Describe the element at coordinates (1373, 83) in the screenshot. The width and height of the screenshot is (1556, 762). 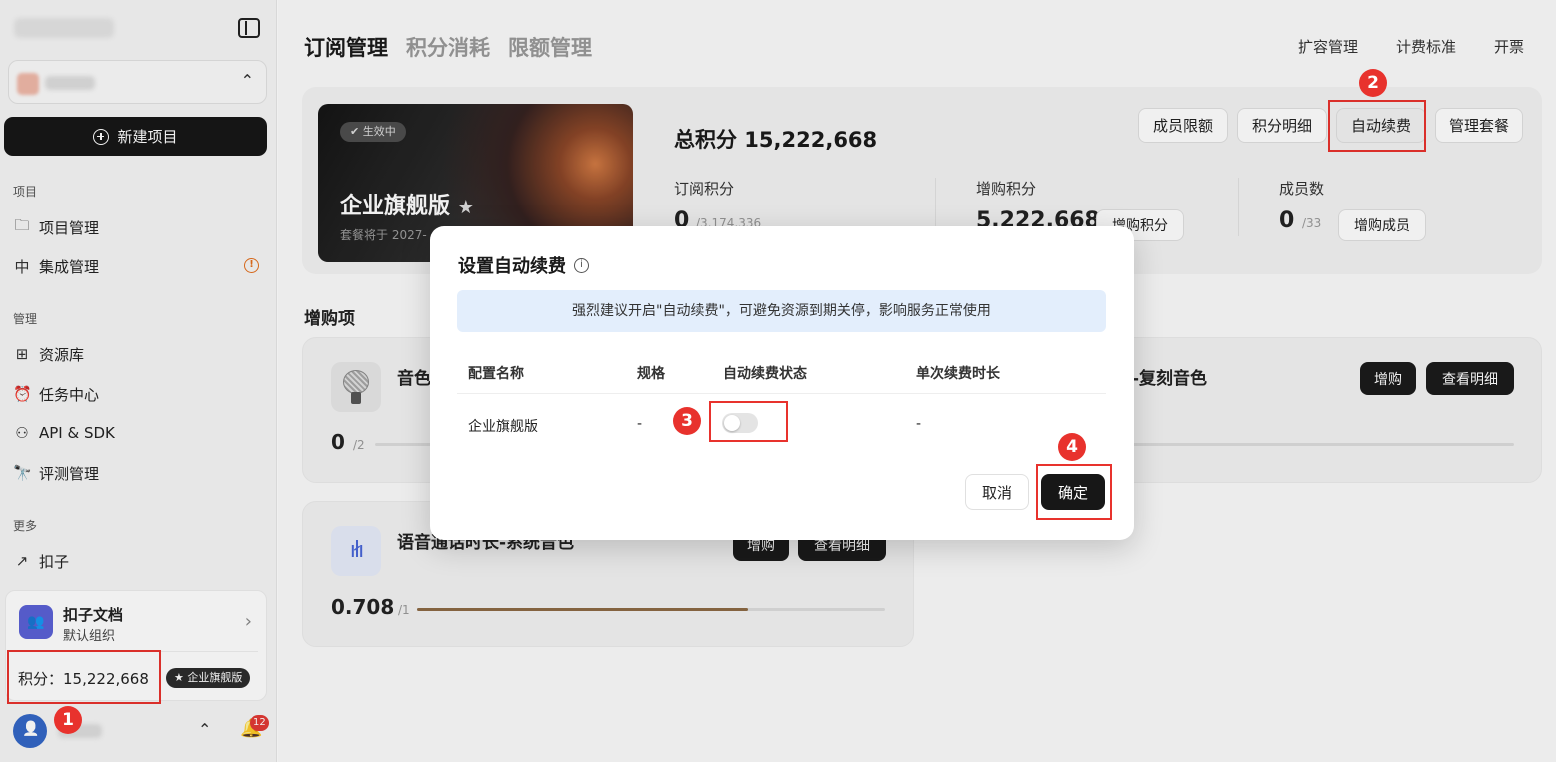
I see `step-marker-2: 2` at that location.